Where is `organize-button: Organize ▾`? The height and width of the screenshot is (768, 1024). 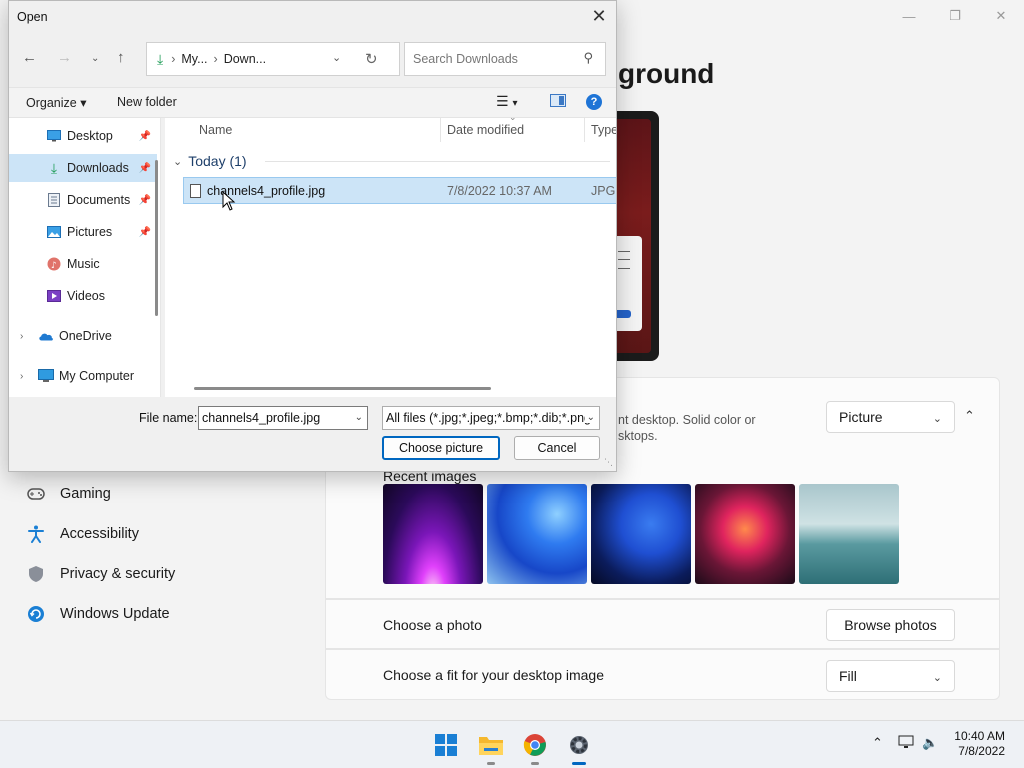
organize-button: Organize ▾ is located at coordinates (56, 102).